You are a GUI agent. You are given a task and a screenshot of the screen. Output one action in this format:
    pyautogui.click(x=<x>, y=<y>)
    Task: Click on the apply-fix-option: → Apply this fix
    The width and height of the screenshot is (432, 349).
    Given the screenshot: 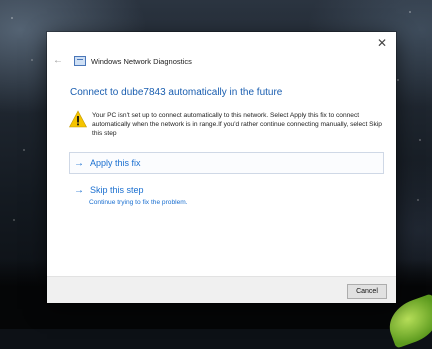 What is the action you would take?
    pyautogui.click(x=226, y=163)
    